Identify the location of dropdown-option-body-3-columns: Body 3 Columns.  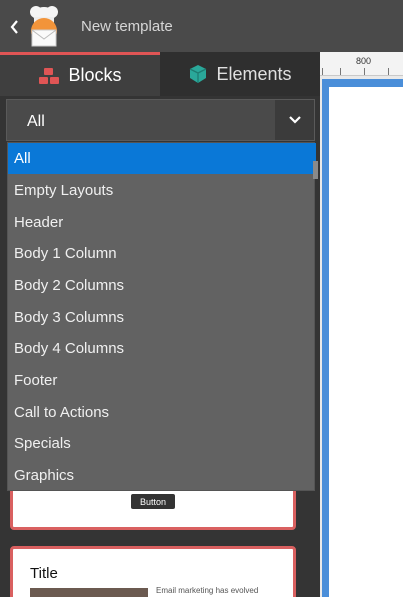
(162, 317).